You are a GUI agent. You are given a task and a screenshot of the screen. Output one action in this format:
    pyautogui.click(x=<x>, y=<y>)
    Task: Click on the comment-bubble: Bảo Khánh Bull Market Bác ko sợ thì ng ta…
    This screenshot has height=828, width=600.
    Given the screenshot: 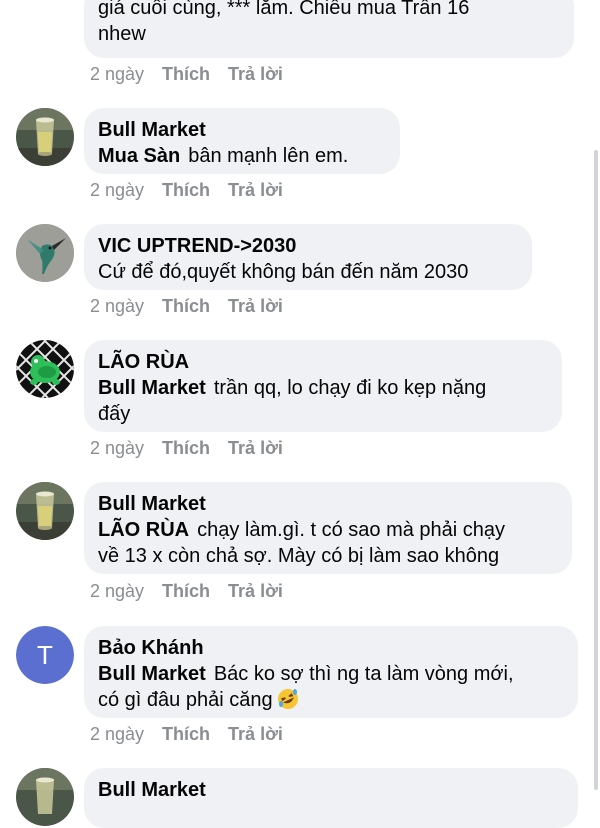 What is the action you would take?
    pyautogui.click(x=331, y=672)
    